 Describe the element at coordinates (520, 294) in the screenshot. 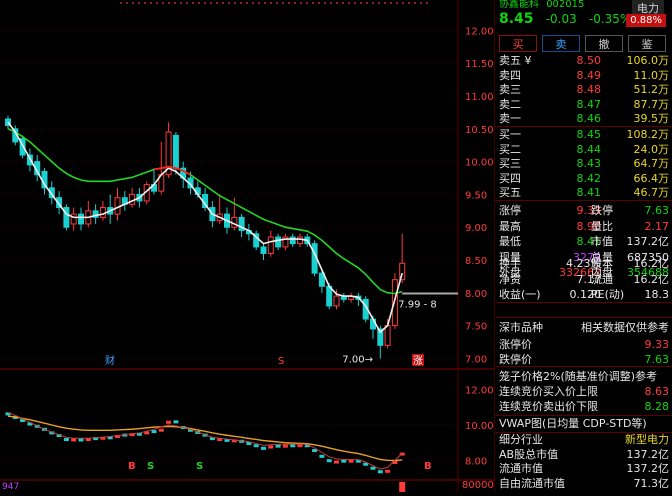

I see `stat-label: 收益(一)` at that location.